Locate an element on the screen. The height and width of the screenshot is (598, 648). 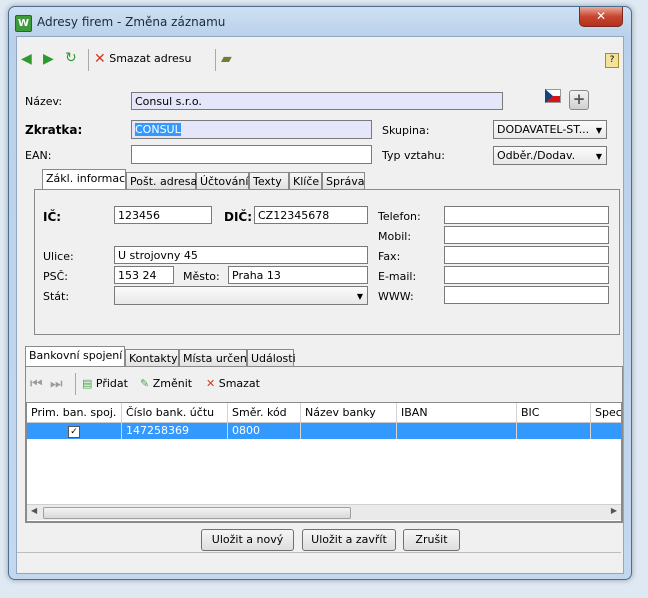
telefon-label: Telefon: is located at coordinates (399, 216).